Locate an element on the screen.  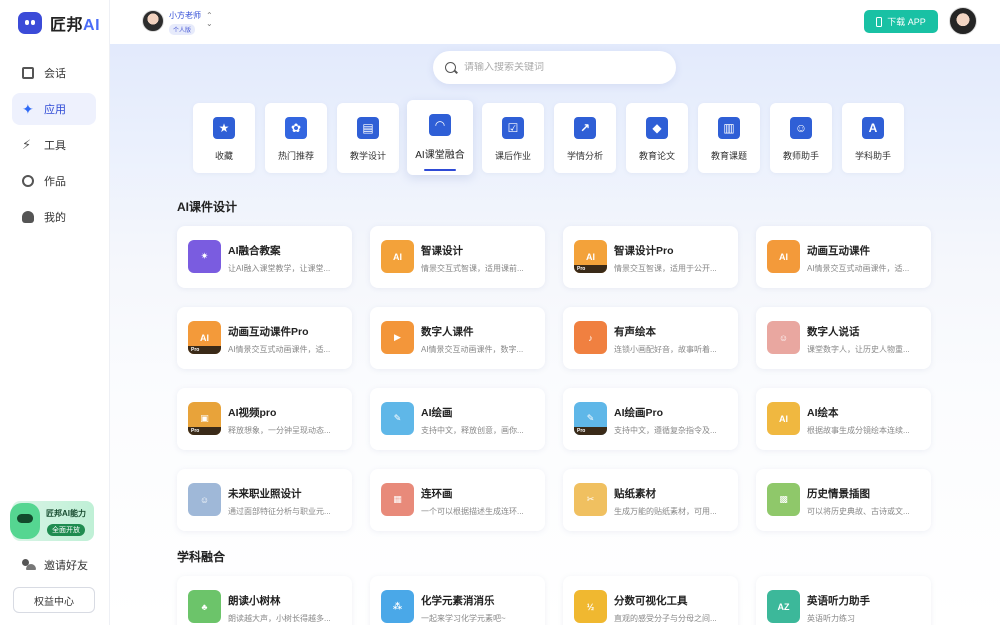
app-card-title: 分数可视化工具 is located at coordinates (651, 601).